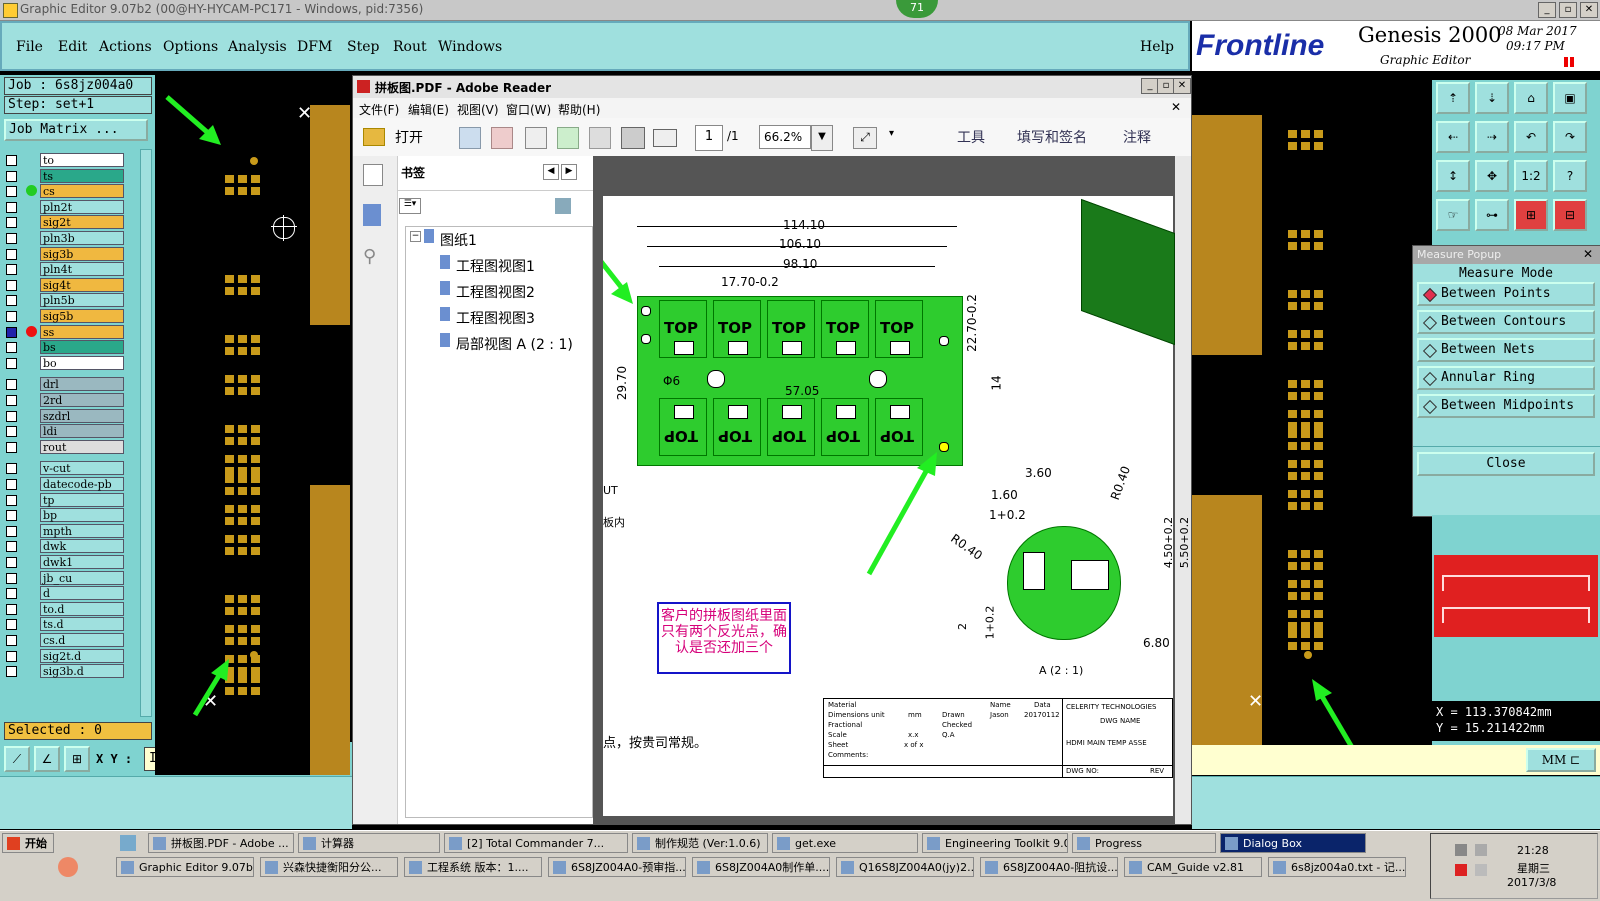 The width and height of the screenshot is (1600, 901). I want to click on view-tool-9-icon: ↕, so click(1453, 176).